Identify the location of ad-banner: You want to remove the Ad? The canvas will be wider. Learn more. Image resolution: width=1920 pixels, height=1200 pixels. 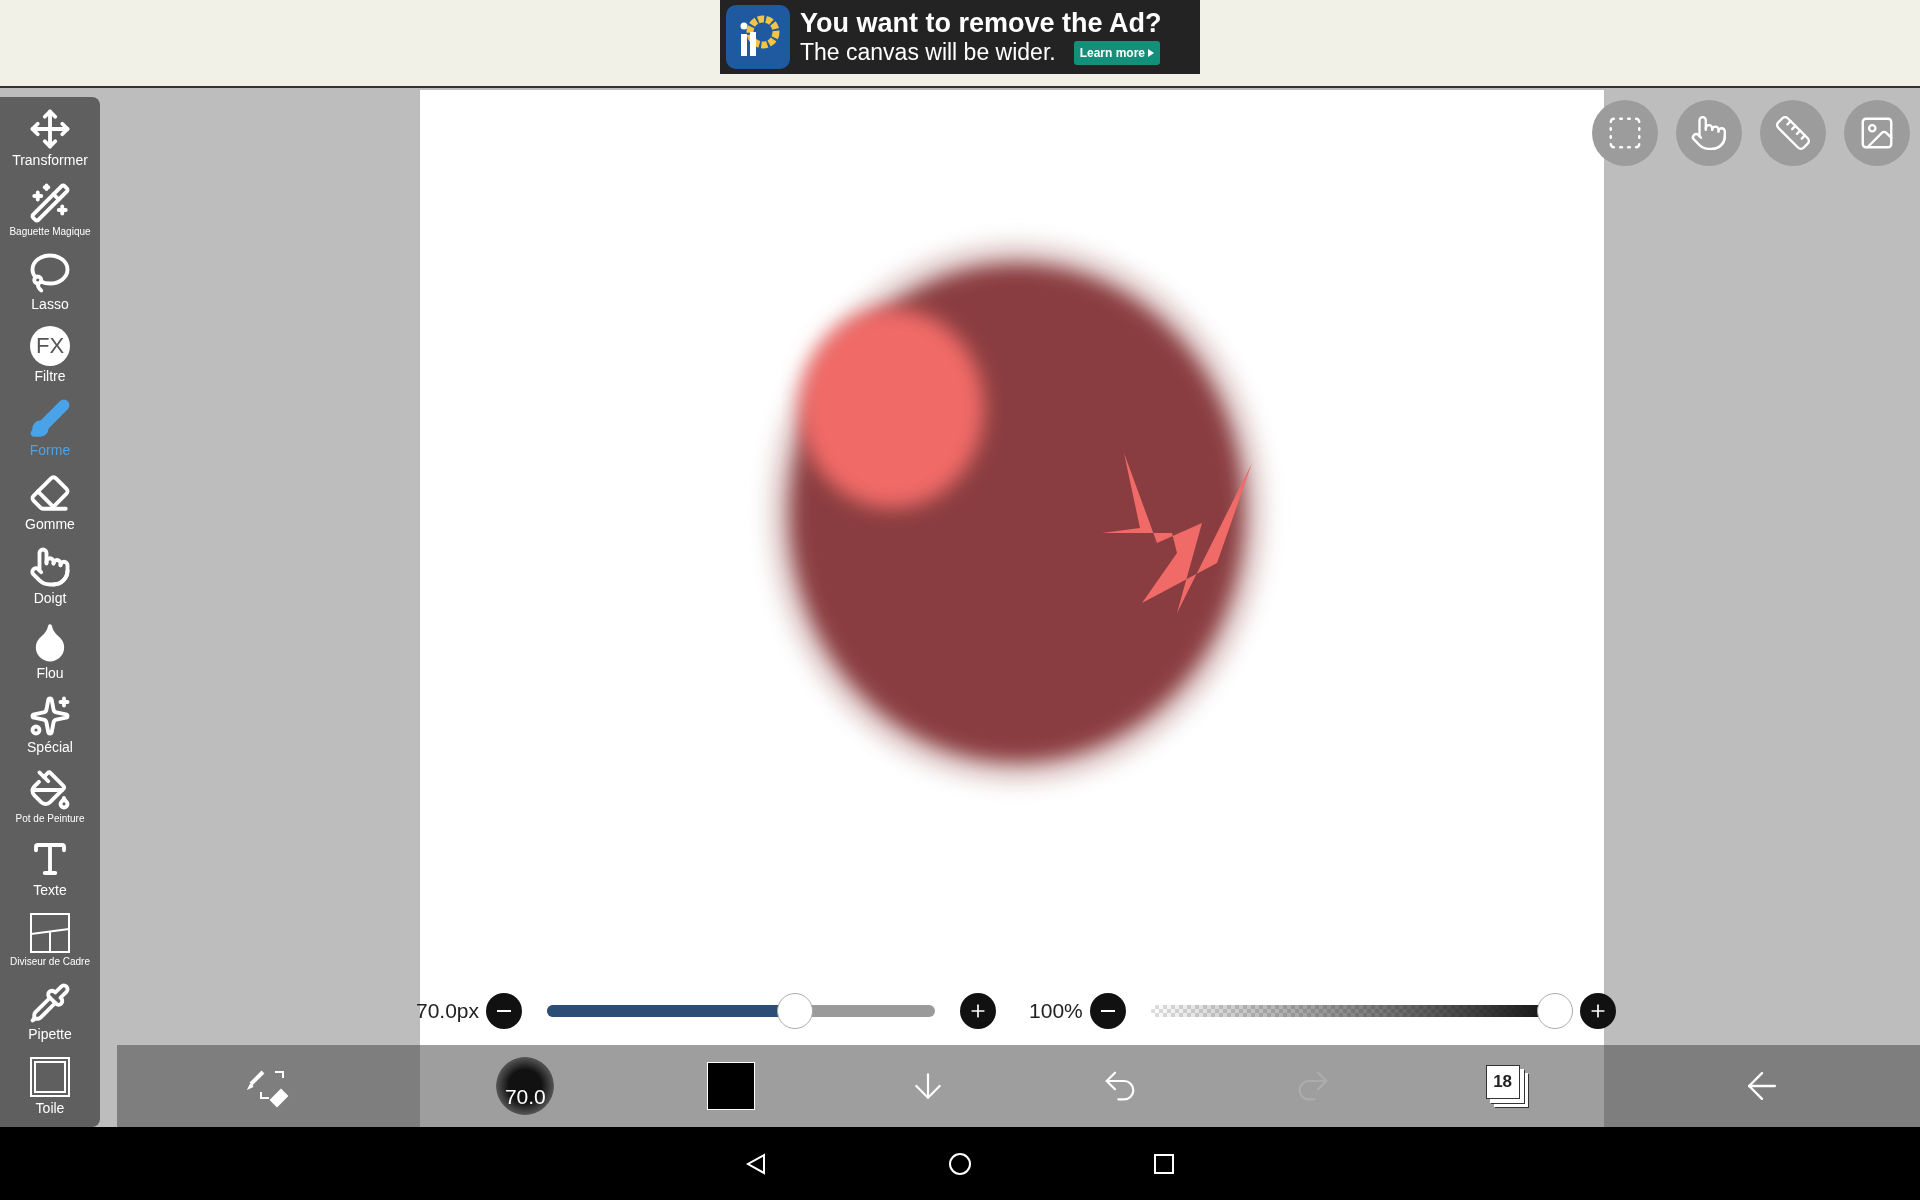
(960, 37).